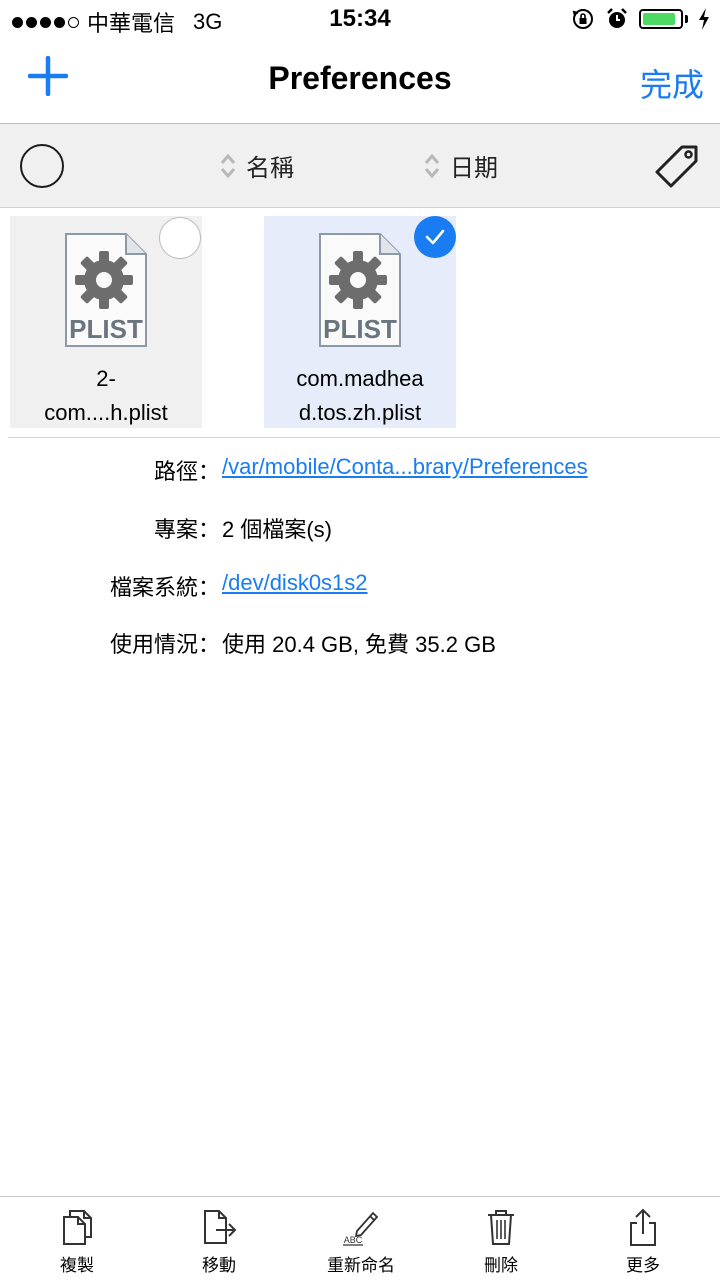 The image size is (720, 1280). Describe the element at coordinates (186, 471) in the screenshot. I see `path-label: 路徑：` at that location.